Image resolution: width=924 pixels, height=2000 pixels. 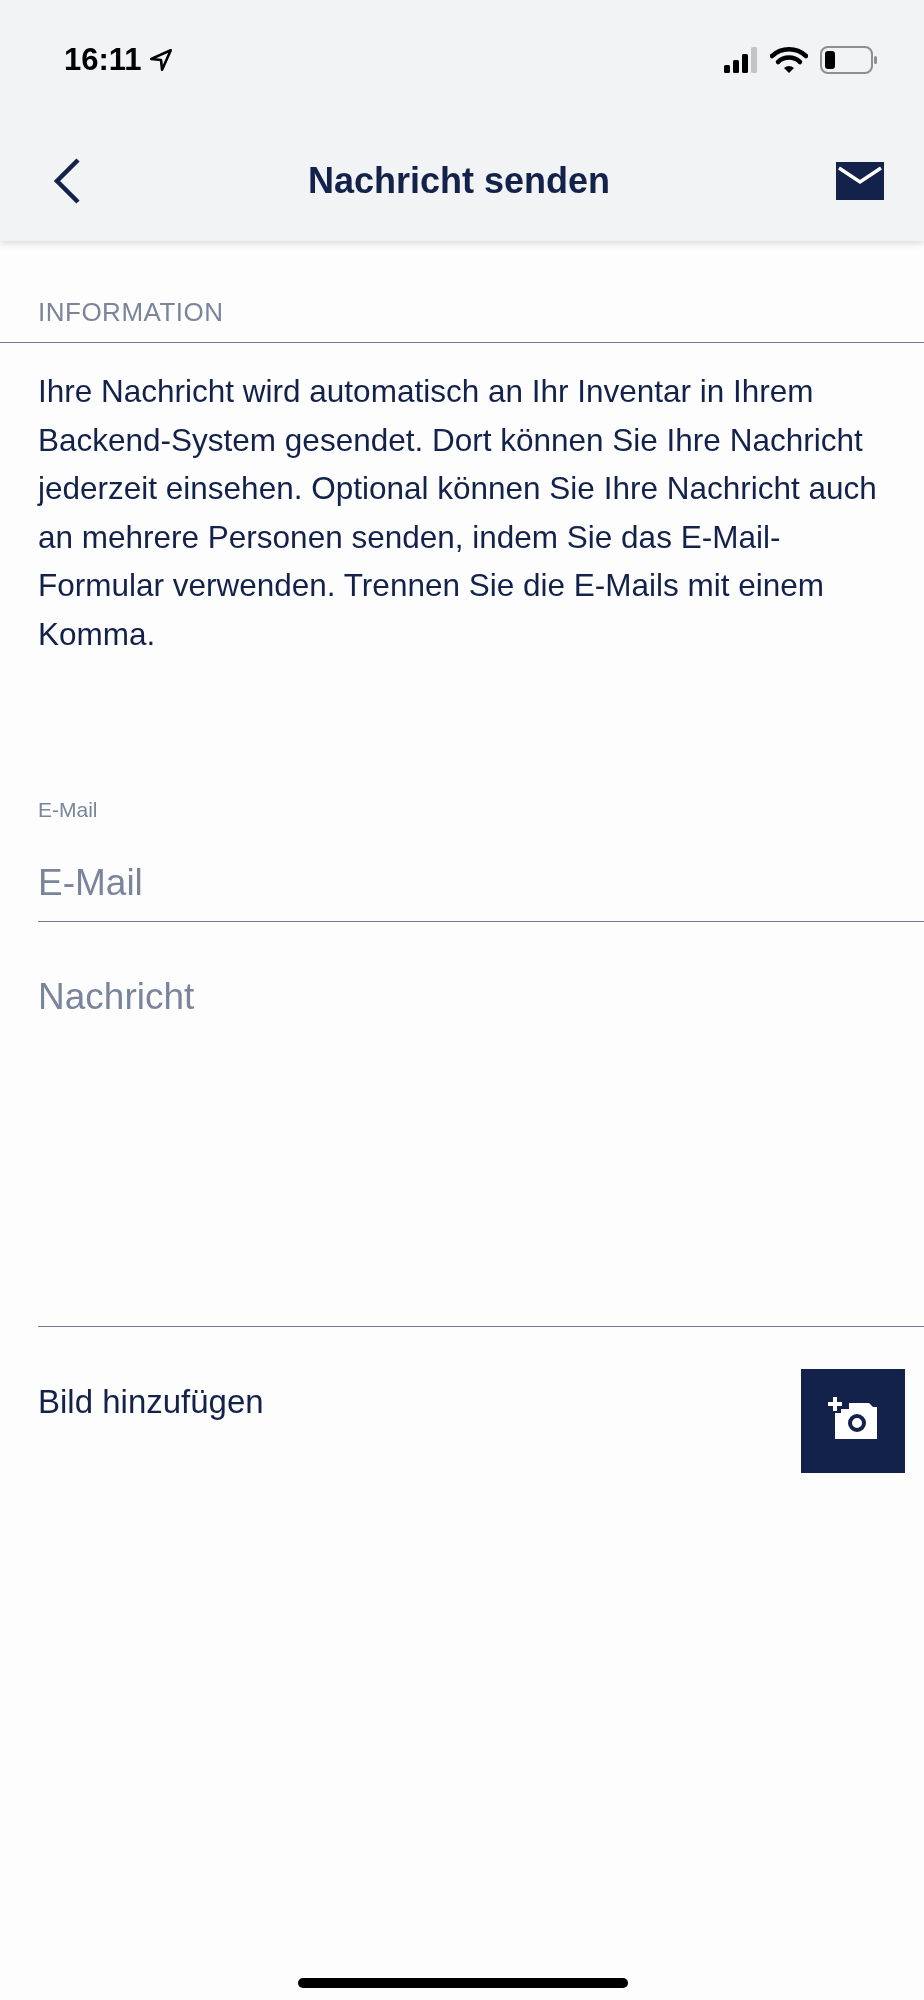 I want to click on wifi-icon, so click(x=789, y=60).